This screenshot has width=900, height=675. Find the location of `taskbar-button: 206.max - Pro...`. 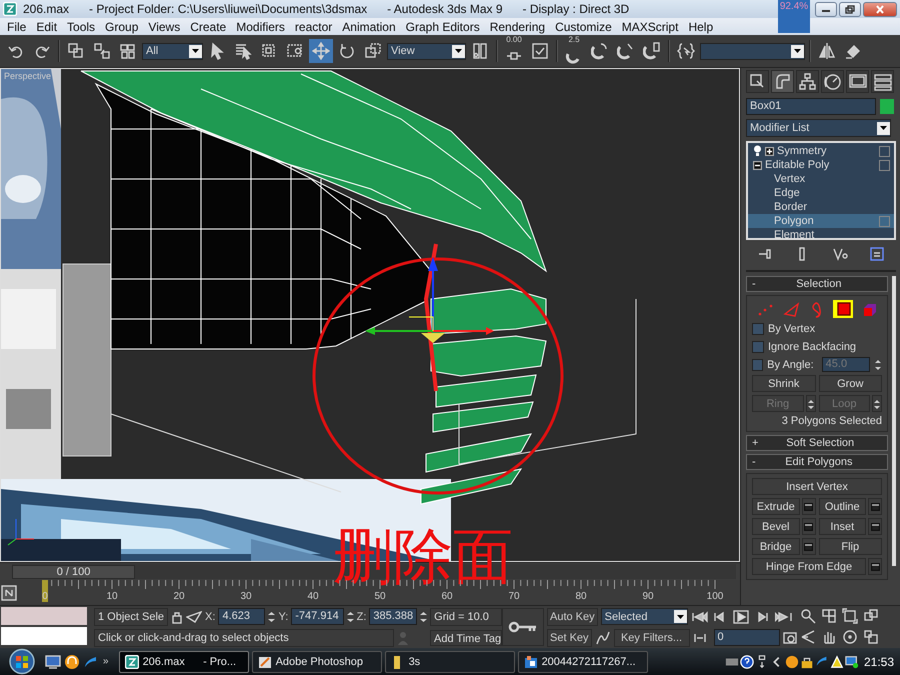

taskbar-button: 206.max - Pro... is located at coordinates (183, 661).